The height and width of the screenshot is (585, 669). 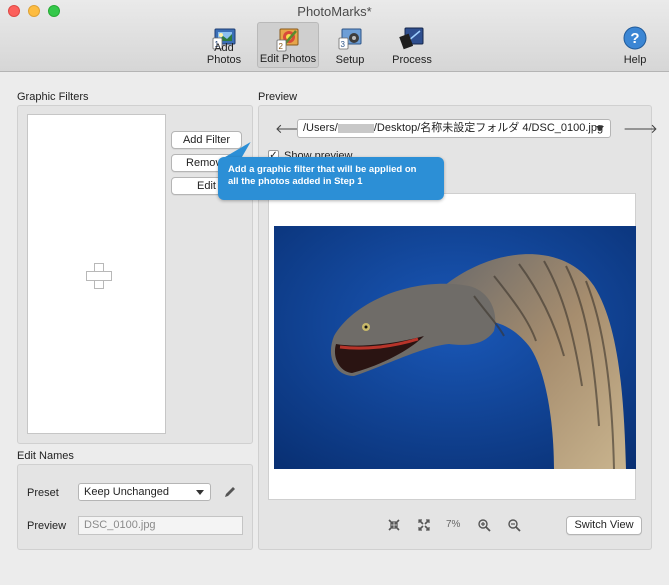 What do you see at coordinates (224, 54) in the screenshot?
I see `toolbar-add-photos-label: Add Photos` at bounding box center [224, 54].